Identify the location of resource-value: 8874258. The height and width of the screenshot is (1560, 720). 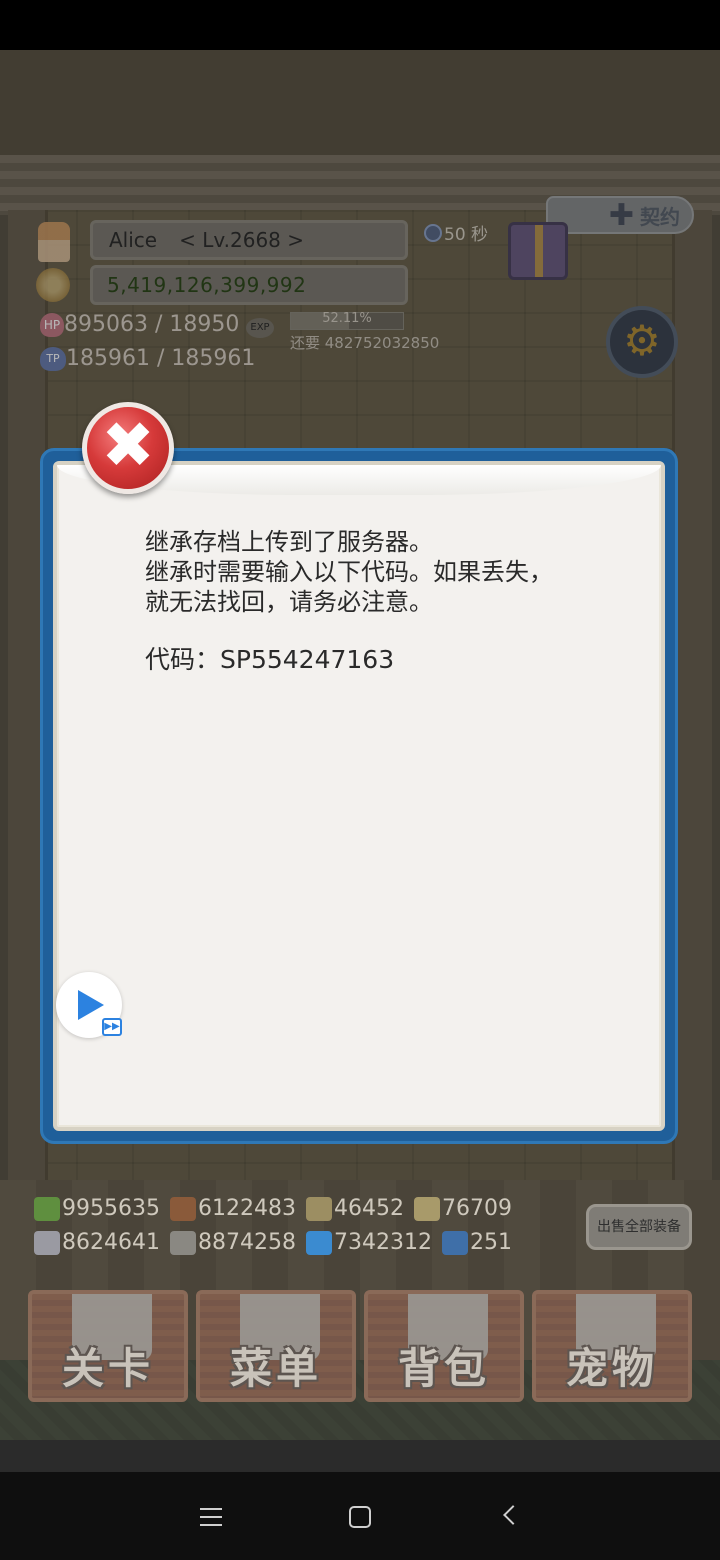
(246, 1242).